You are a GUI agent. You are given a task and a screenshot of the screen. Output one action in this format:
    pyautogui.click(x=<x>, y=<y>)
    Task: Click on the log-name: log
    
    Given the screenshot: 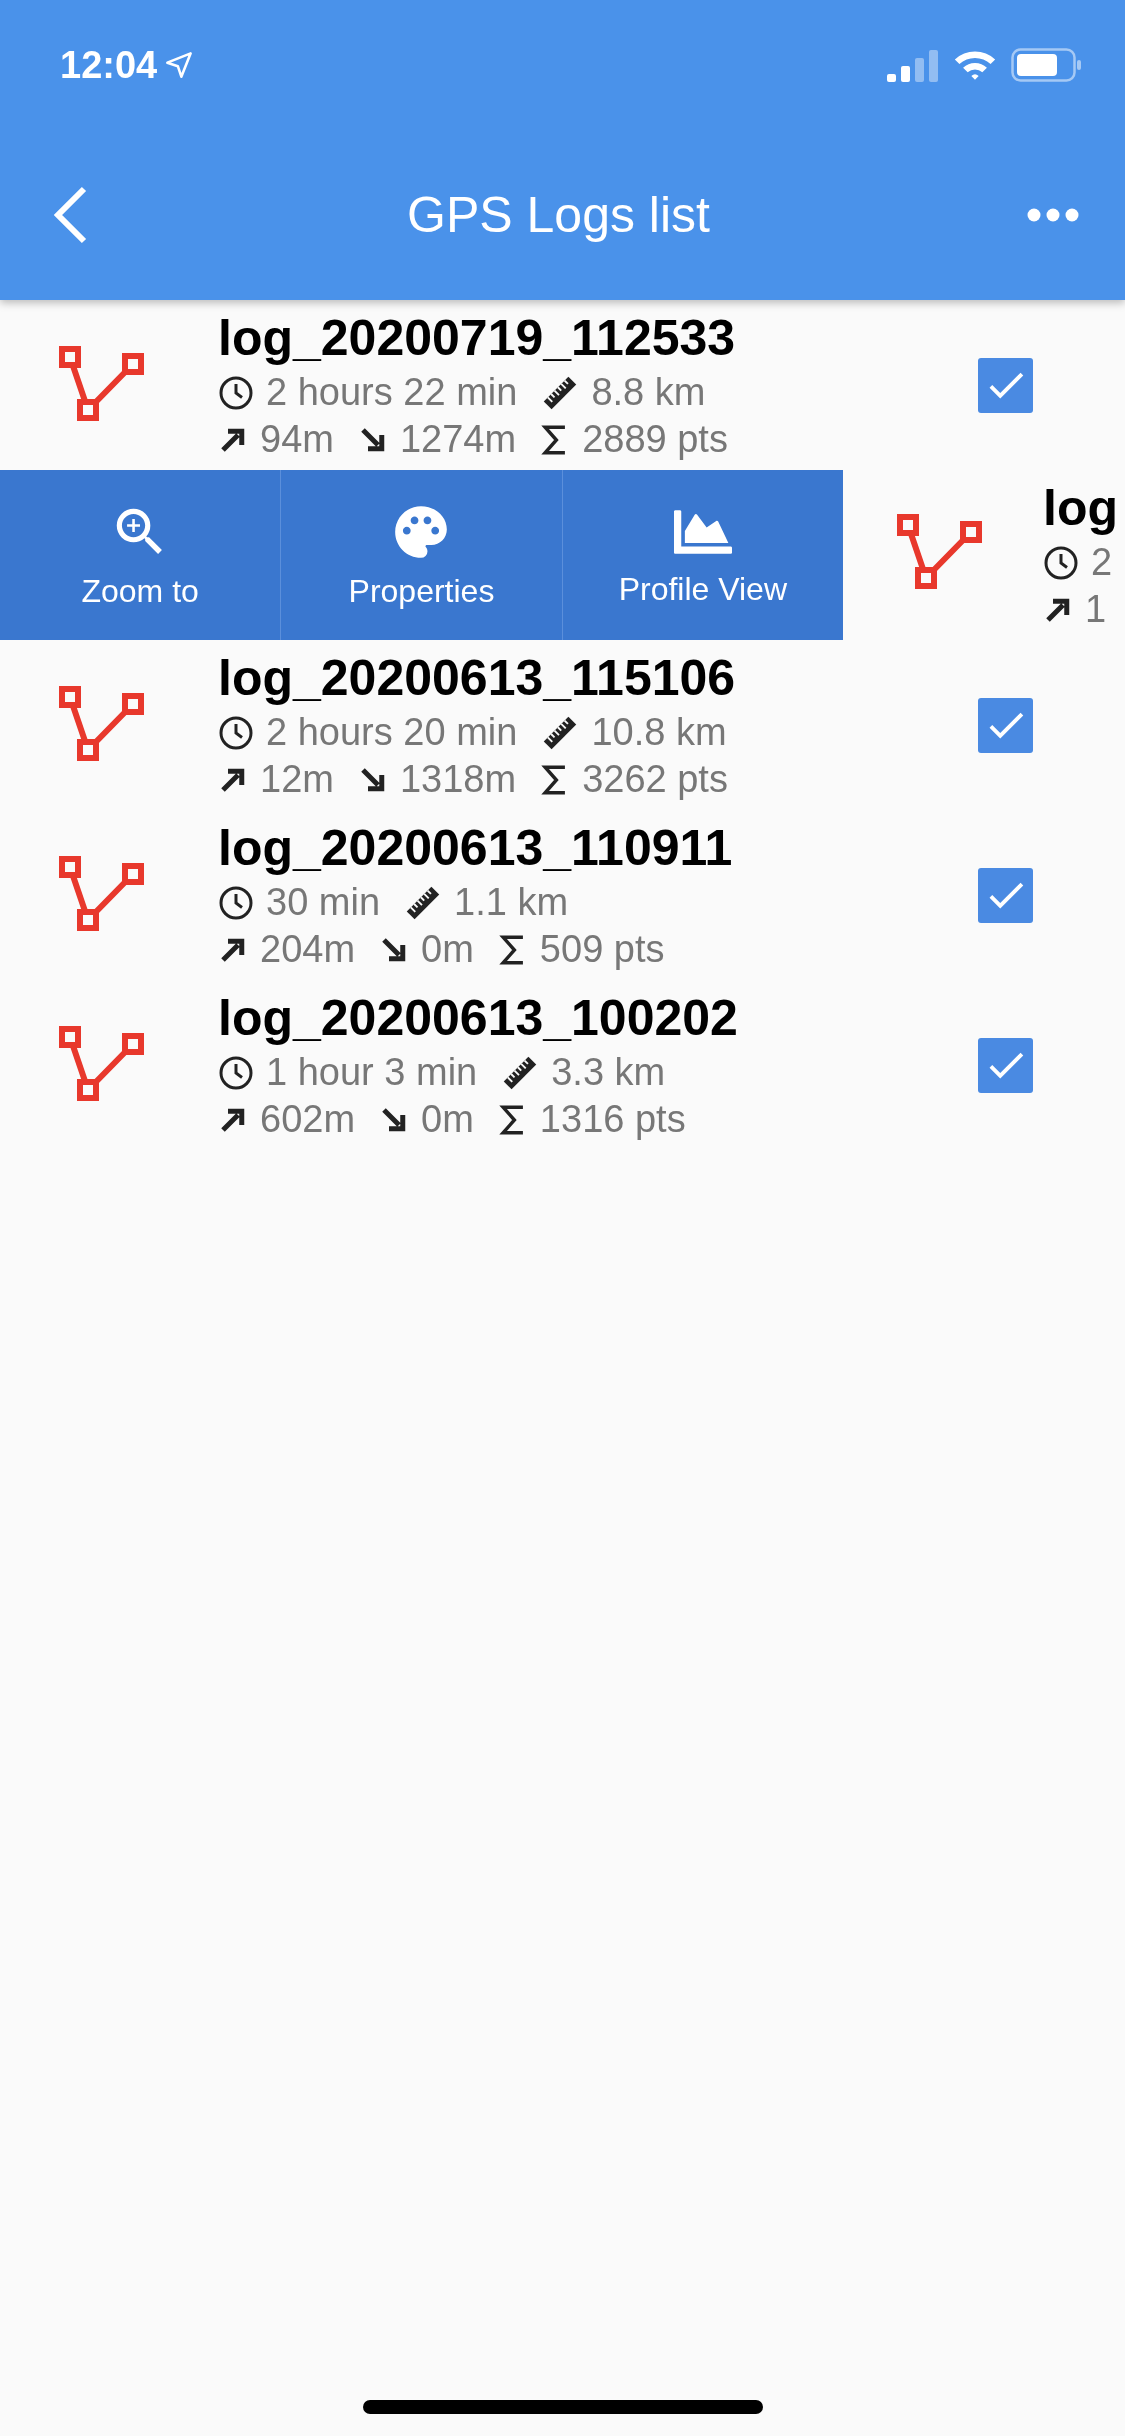 What is the action you would take?
    pyautogui.click(x=1081, y=508)
    